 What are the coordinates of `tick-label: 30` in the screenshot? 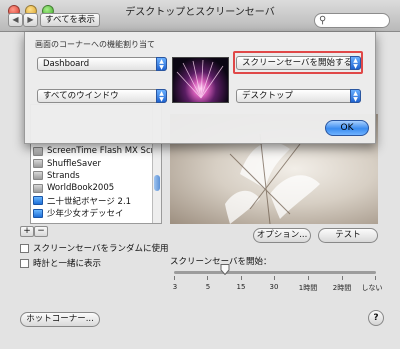 It's located at (274, 287).